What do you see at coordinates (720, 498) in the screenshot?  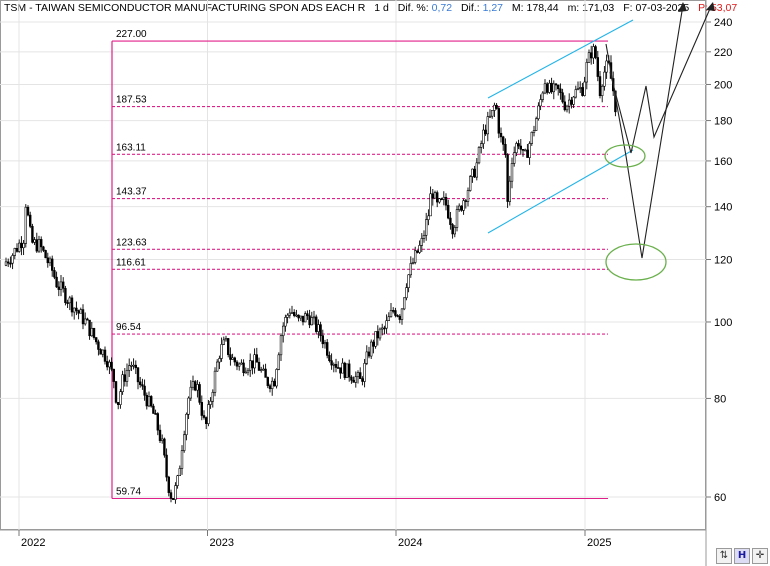 I see `y-tick-label: 60` at bounding box center [720, 498].